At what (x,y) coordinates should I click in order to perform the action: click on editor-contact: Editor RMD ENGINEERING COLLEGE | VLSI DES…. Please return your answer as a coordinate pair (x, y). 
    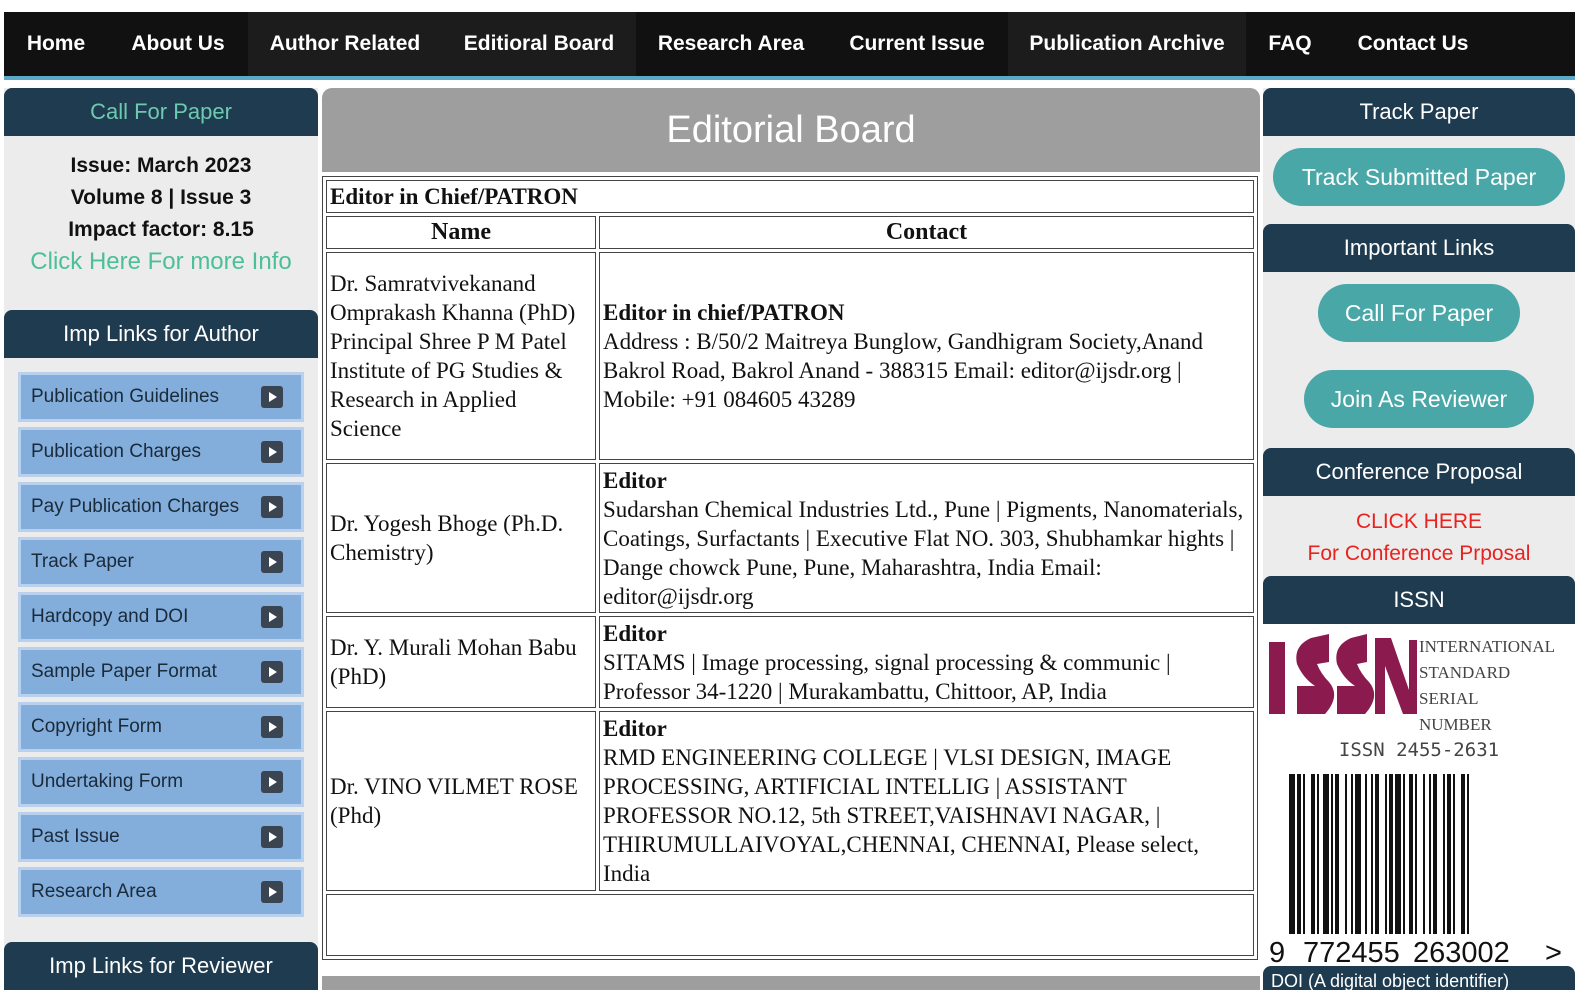
    Looking at the image, I should click on (926, 801).